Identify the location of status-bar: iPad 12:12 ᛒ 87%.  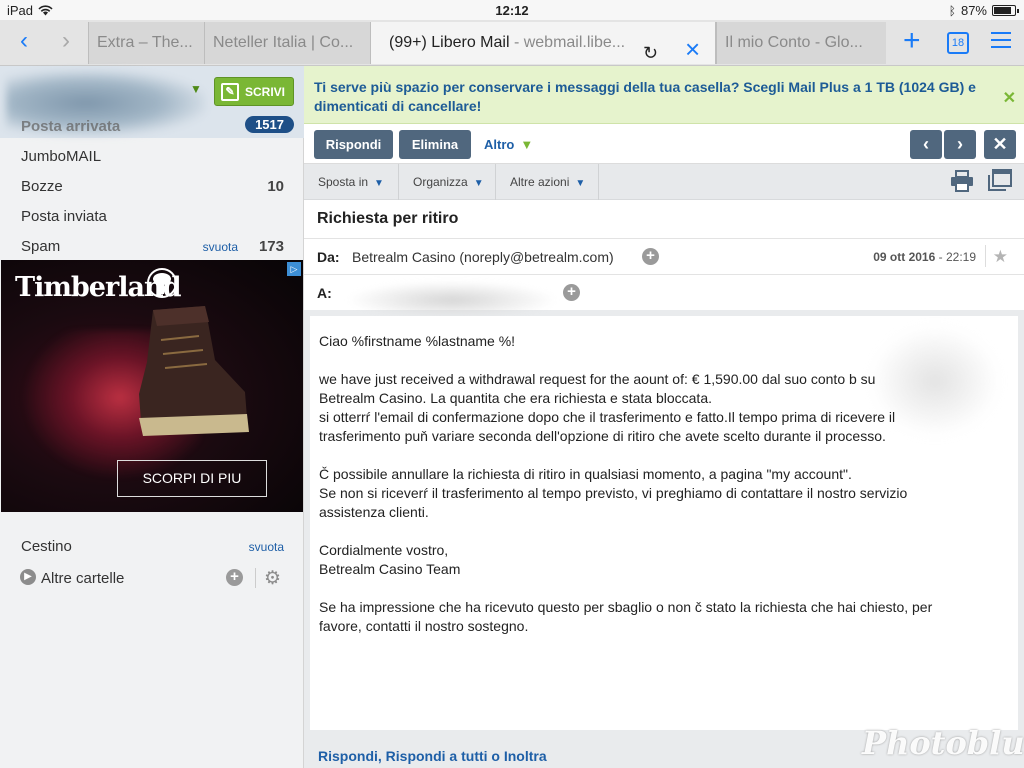
(512, 10).